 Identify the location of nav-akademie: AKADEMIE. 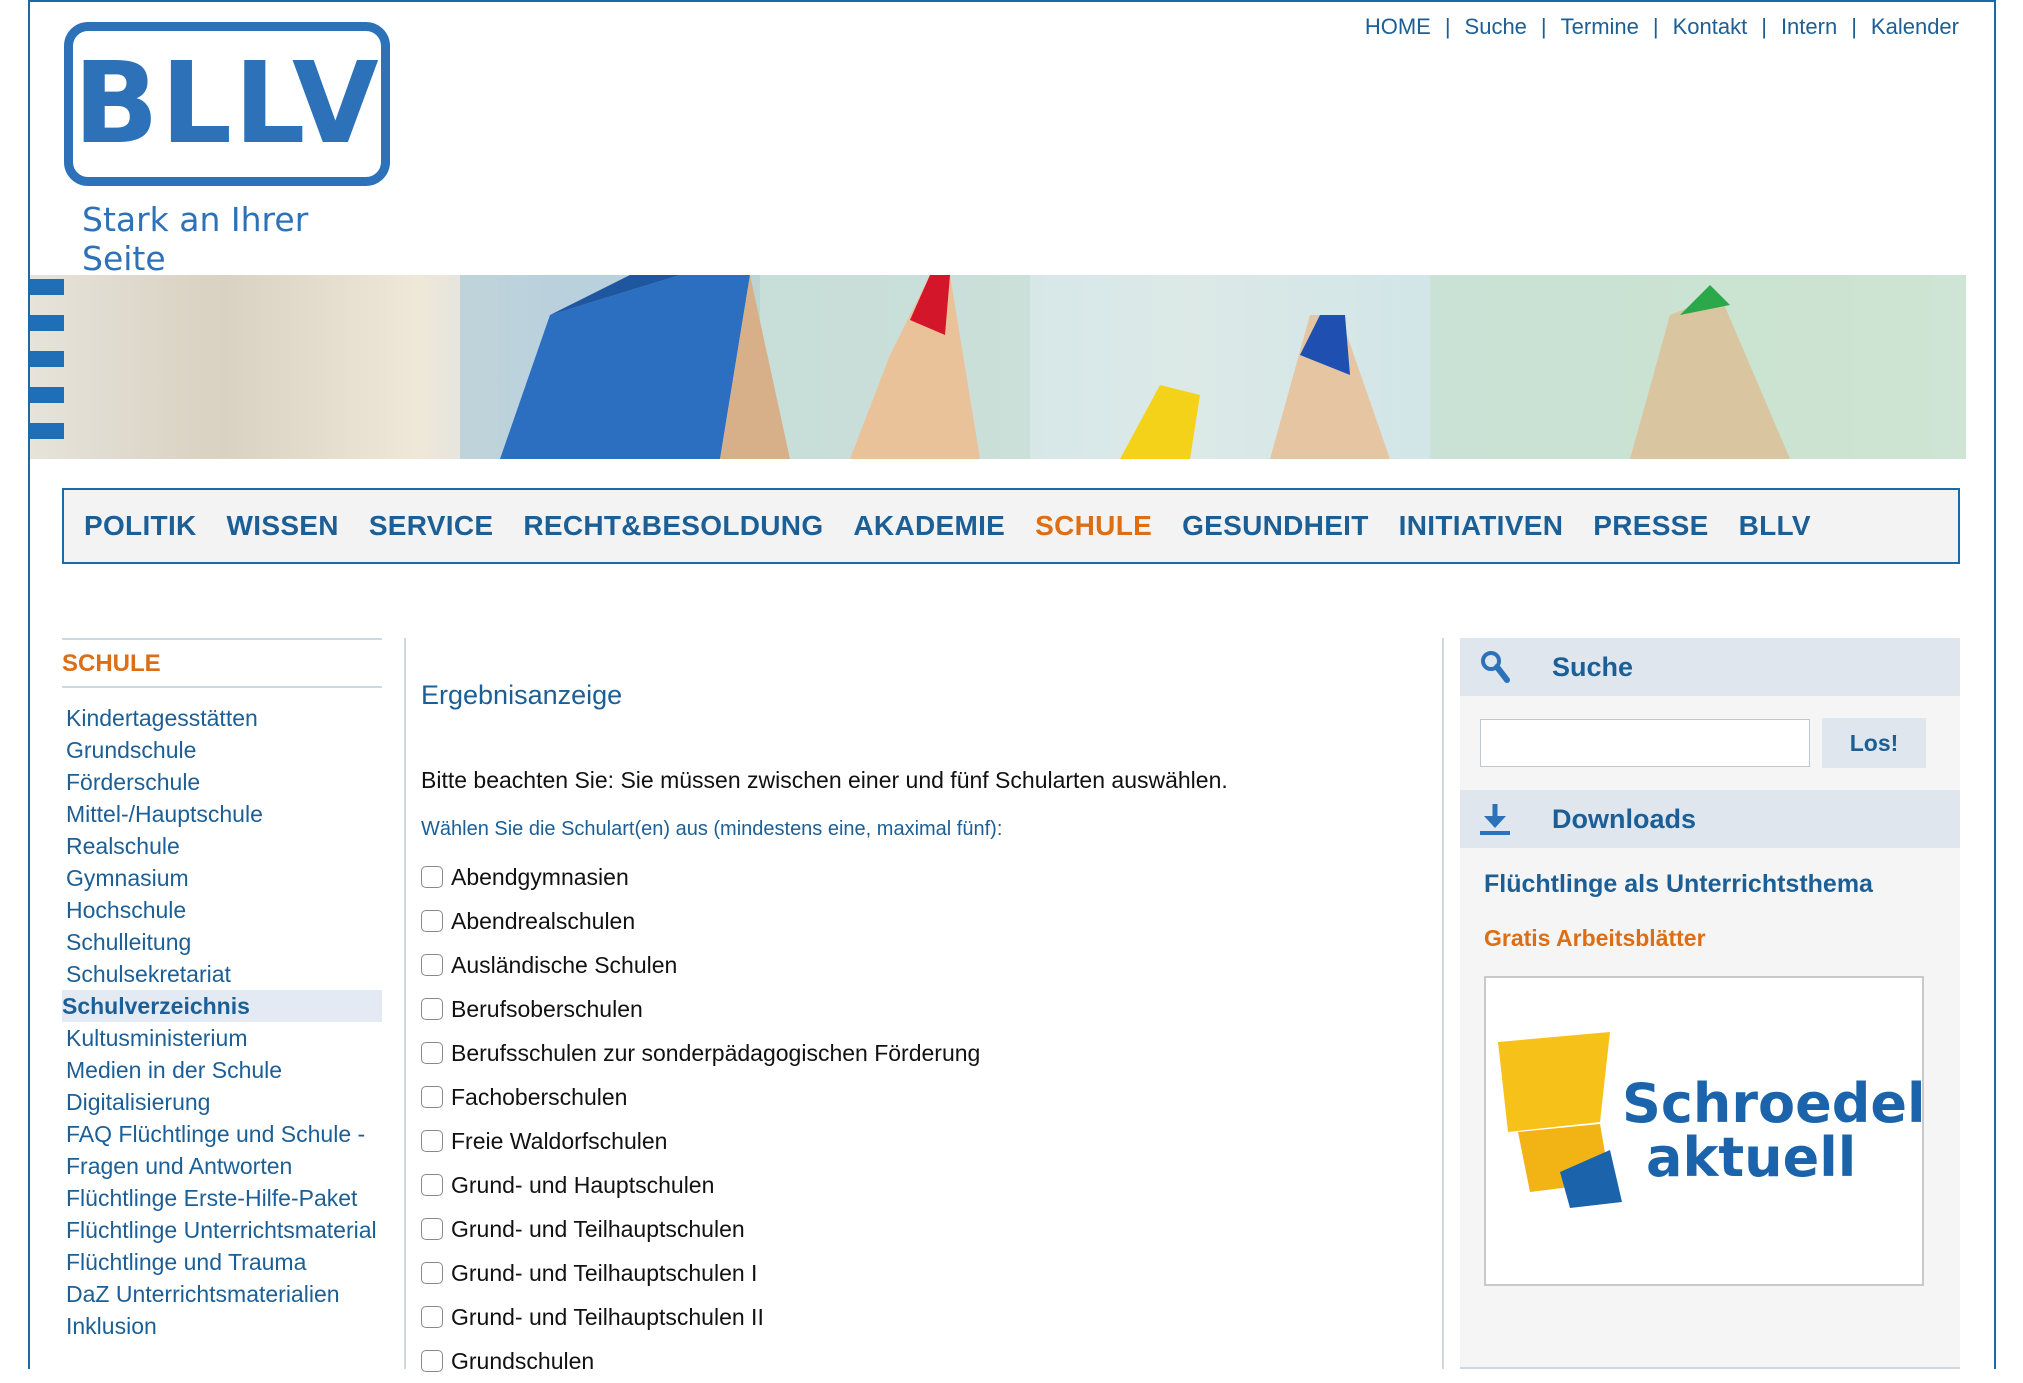
(929, 526).